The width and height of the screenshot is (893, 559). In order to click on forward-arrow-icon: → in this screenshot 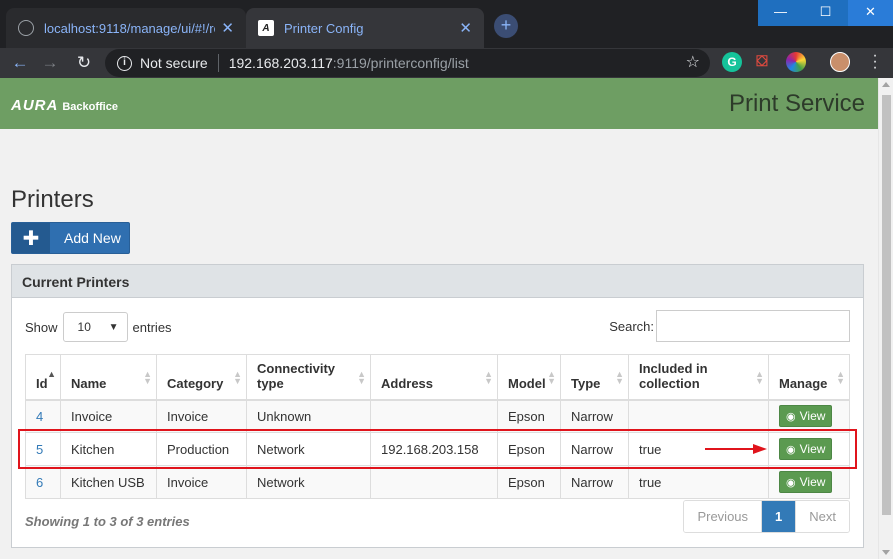, I will do `click(50, 63)`.